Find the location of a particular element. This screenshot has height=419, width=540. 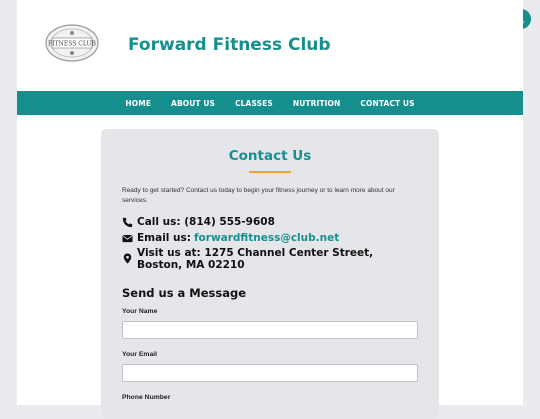

form-heading: Send us a Message is located at coordinates (184, 293).